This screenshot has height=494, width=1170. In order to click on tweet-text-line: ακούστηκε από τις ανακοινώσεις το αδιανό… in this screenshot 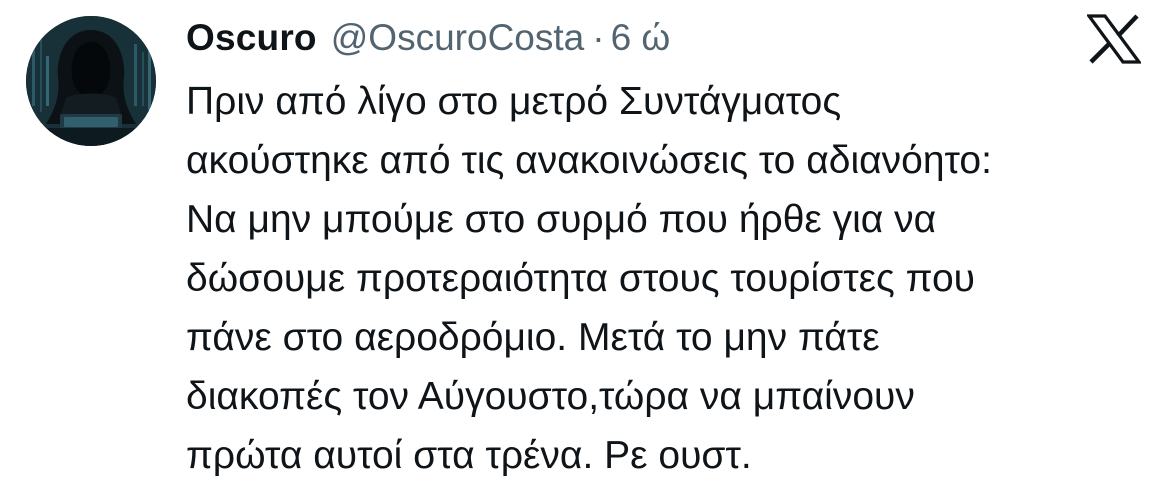, I will do `click(589, 160)`.